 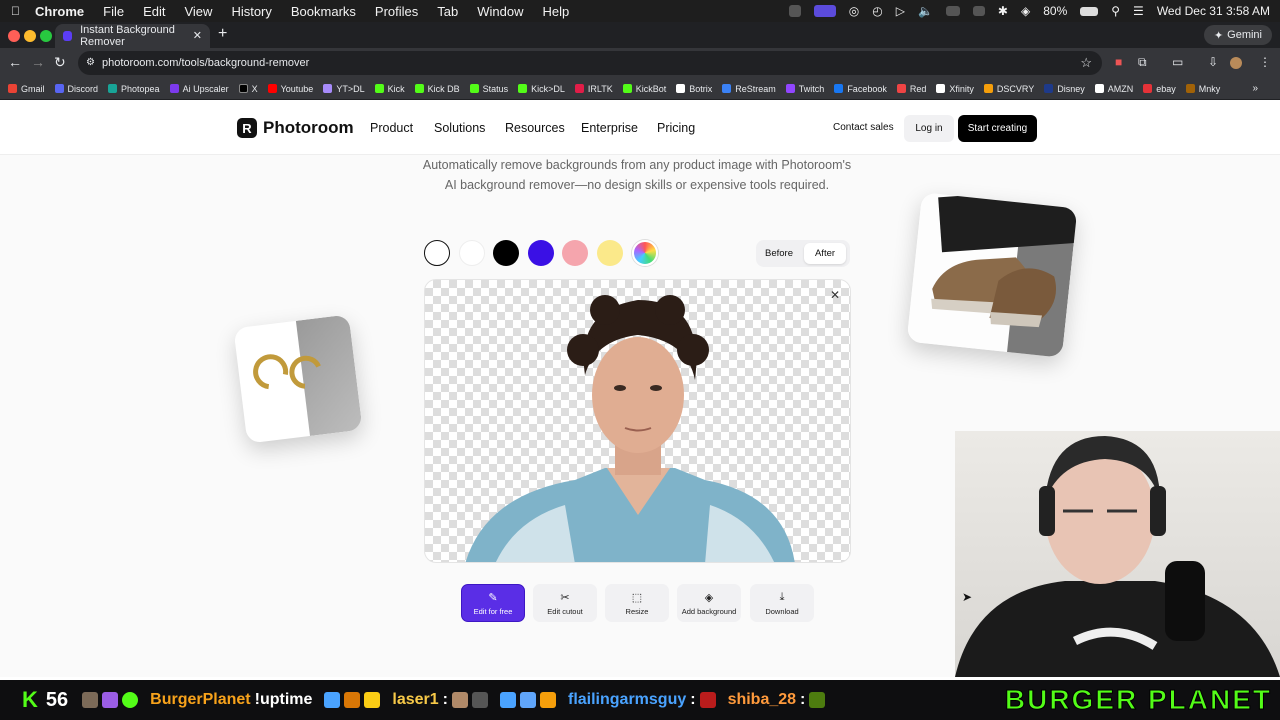 What do you see at coordinates (59, 11) in the screenshot?
I see `menu-app-name: Chrome` at bounding box center [59, 11].